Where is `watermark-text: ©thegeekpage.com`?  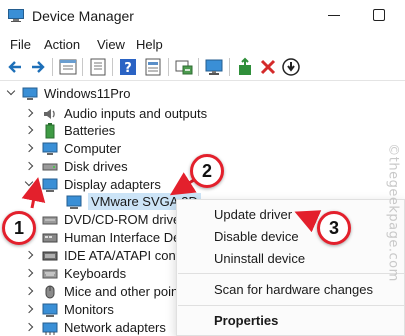
watermark-text: ©thegeekpage.com is located at coordinates (393, 212).